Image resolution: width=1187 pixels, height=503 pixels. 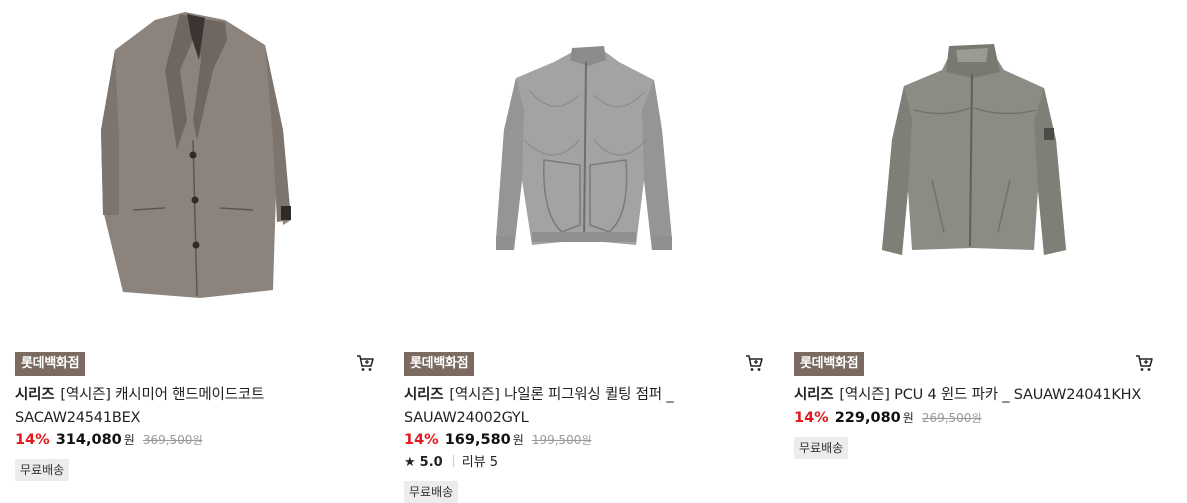 I want to click on rating-row: ★ 5.0 리뷰 5, so click(x=451, y=460).